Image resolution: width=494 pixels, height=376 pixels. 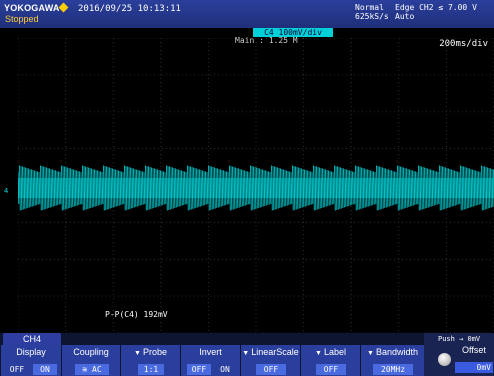 I want to click on bandwidth-label: ▼ Bandwidth, so click(x=392, y=352).